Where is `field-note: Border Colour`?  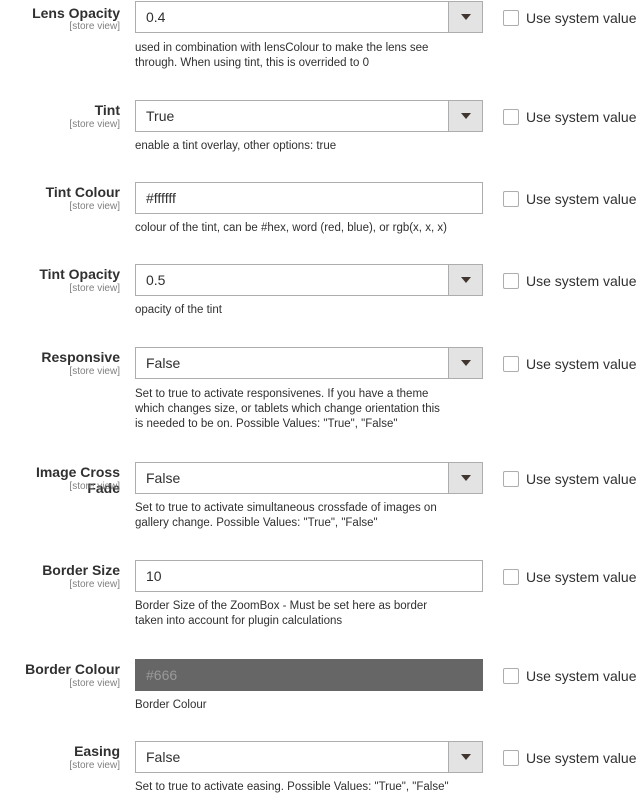 field-note: Border Colour is located at coordinates (310, 705).